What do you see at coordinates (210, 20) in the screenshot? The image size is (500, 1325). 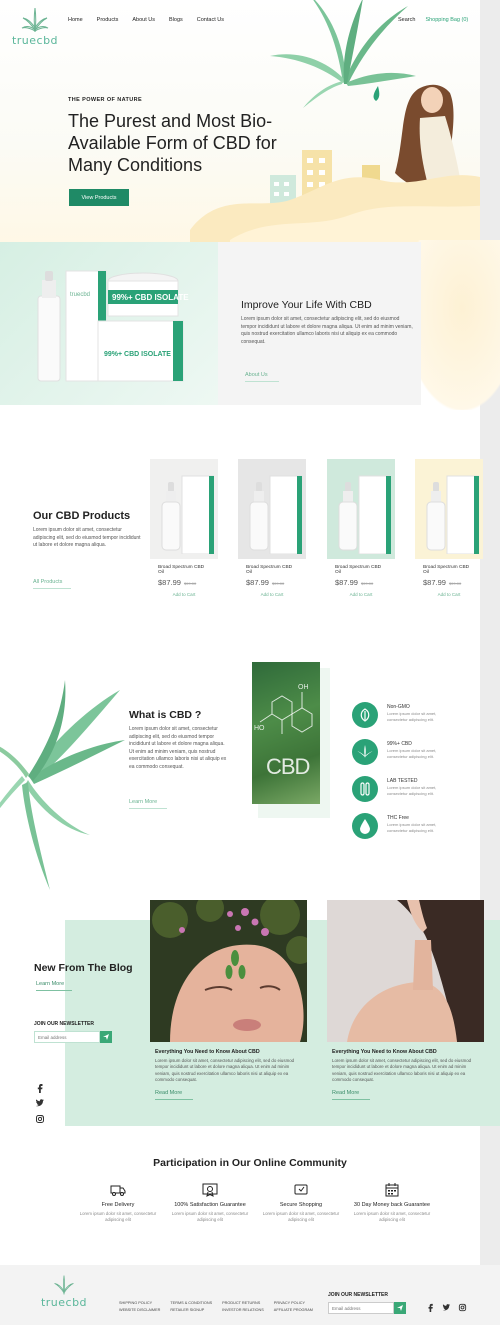 I see `nav-item-contact-us: Contact Us` at bounding box center [210, 20].